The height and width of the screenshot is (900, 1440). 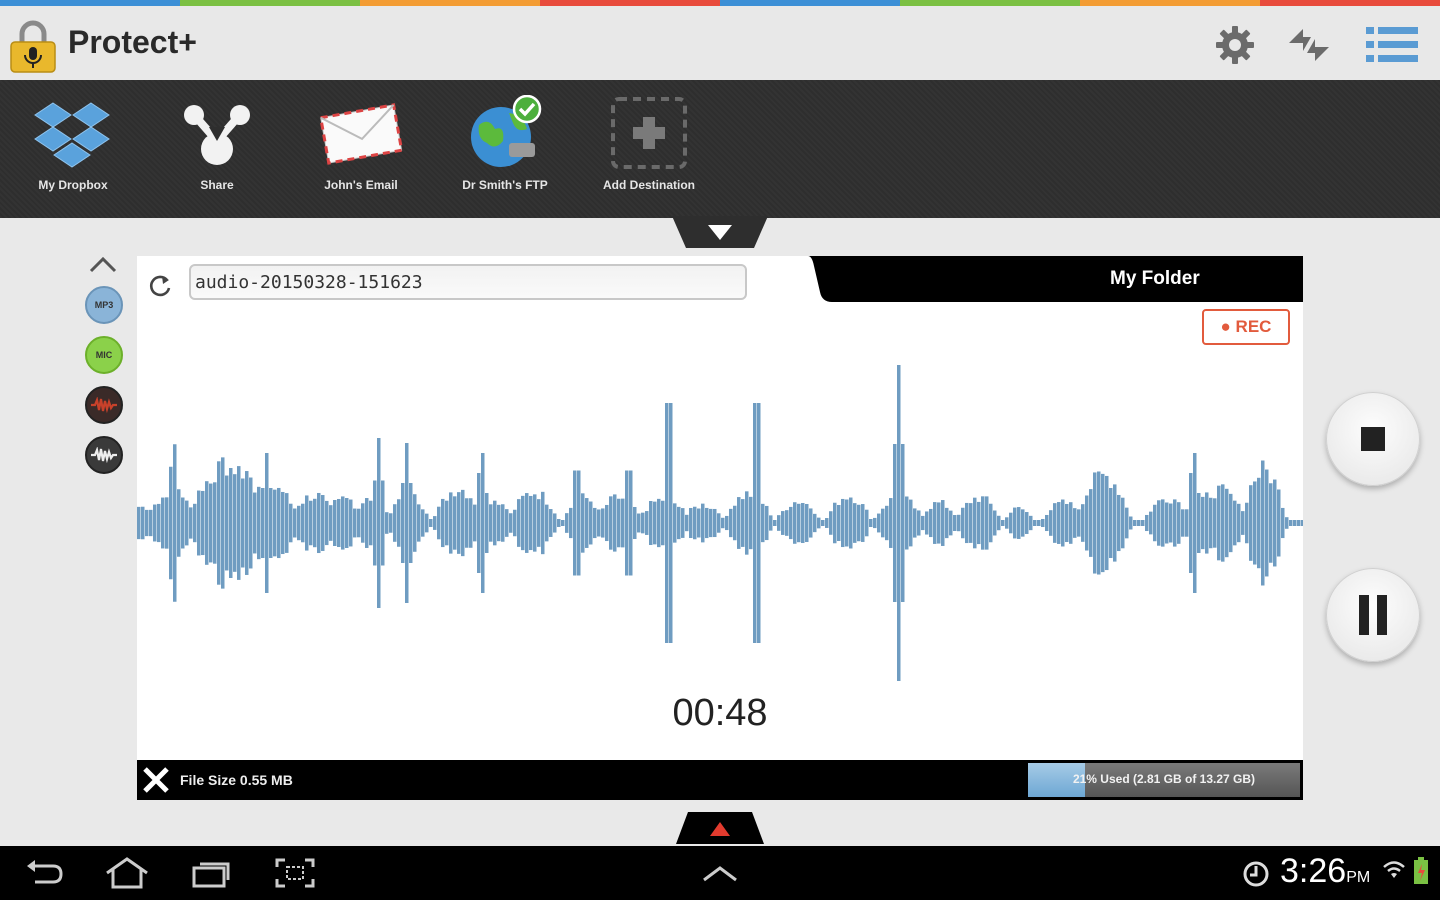 I want to click on menu-button, so click(x=1392, y=45).